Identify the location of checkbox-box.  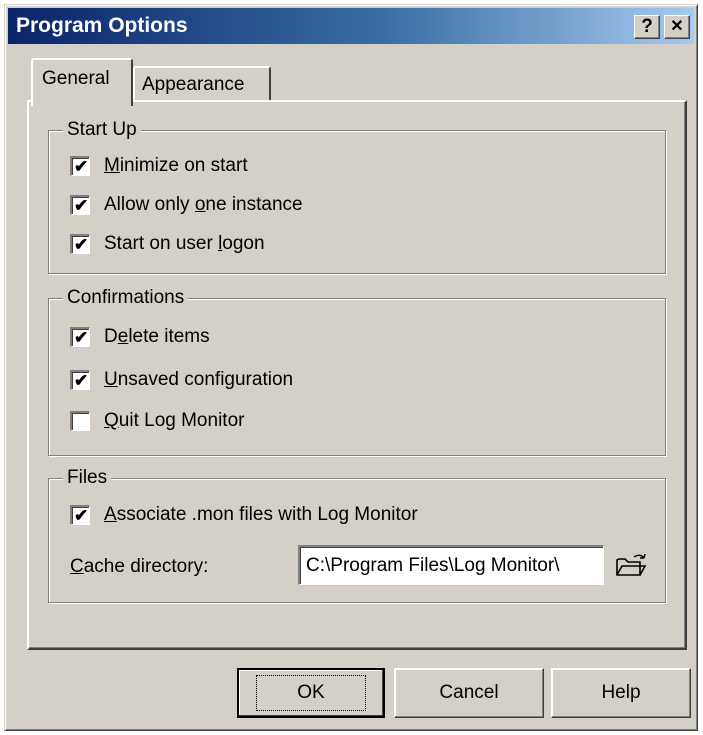
(80, 421).